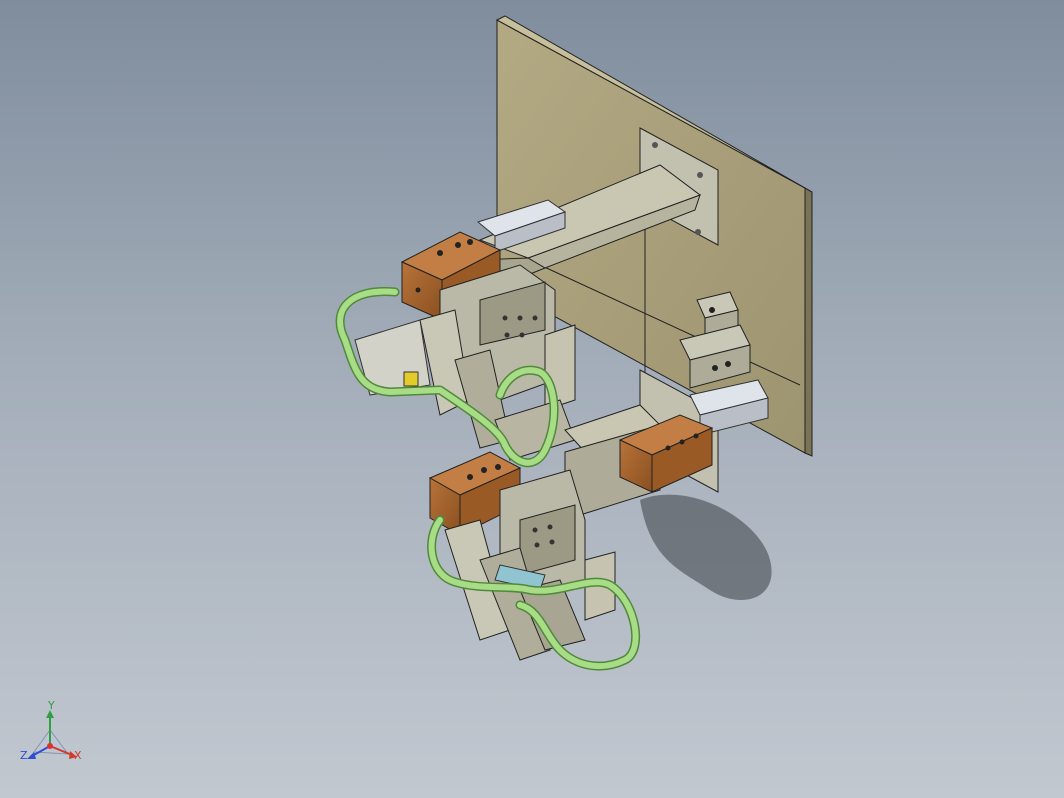  What do you see at coordinates (51, 705) in the screenshot?
I see `y-axis-label: Y` at bounding box center [51, 705].